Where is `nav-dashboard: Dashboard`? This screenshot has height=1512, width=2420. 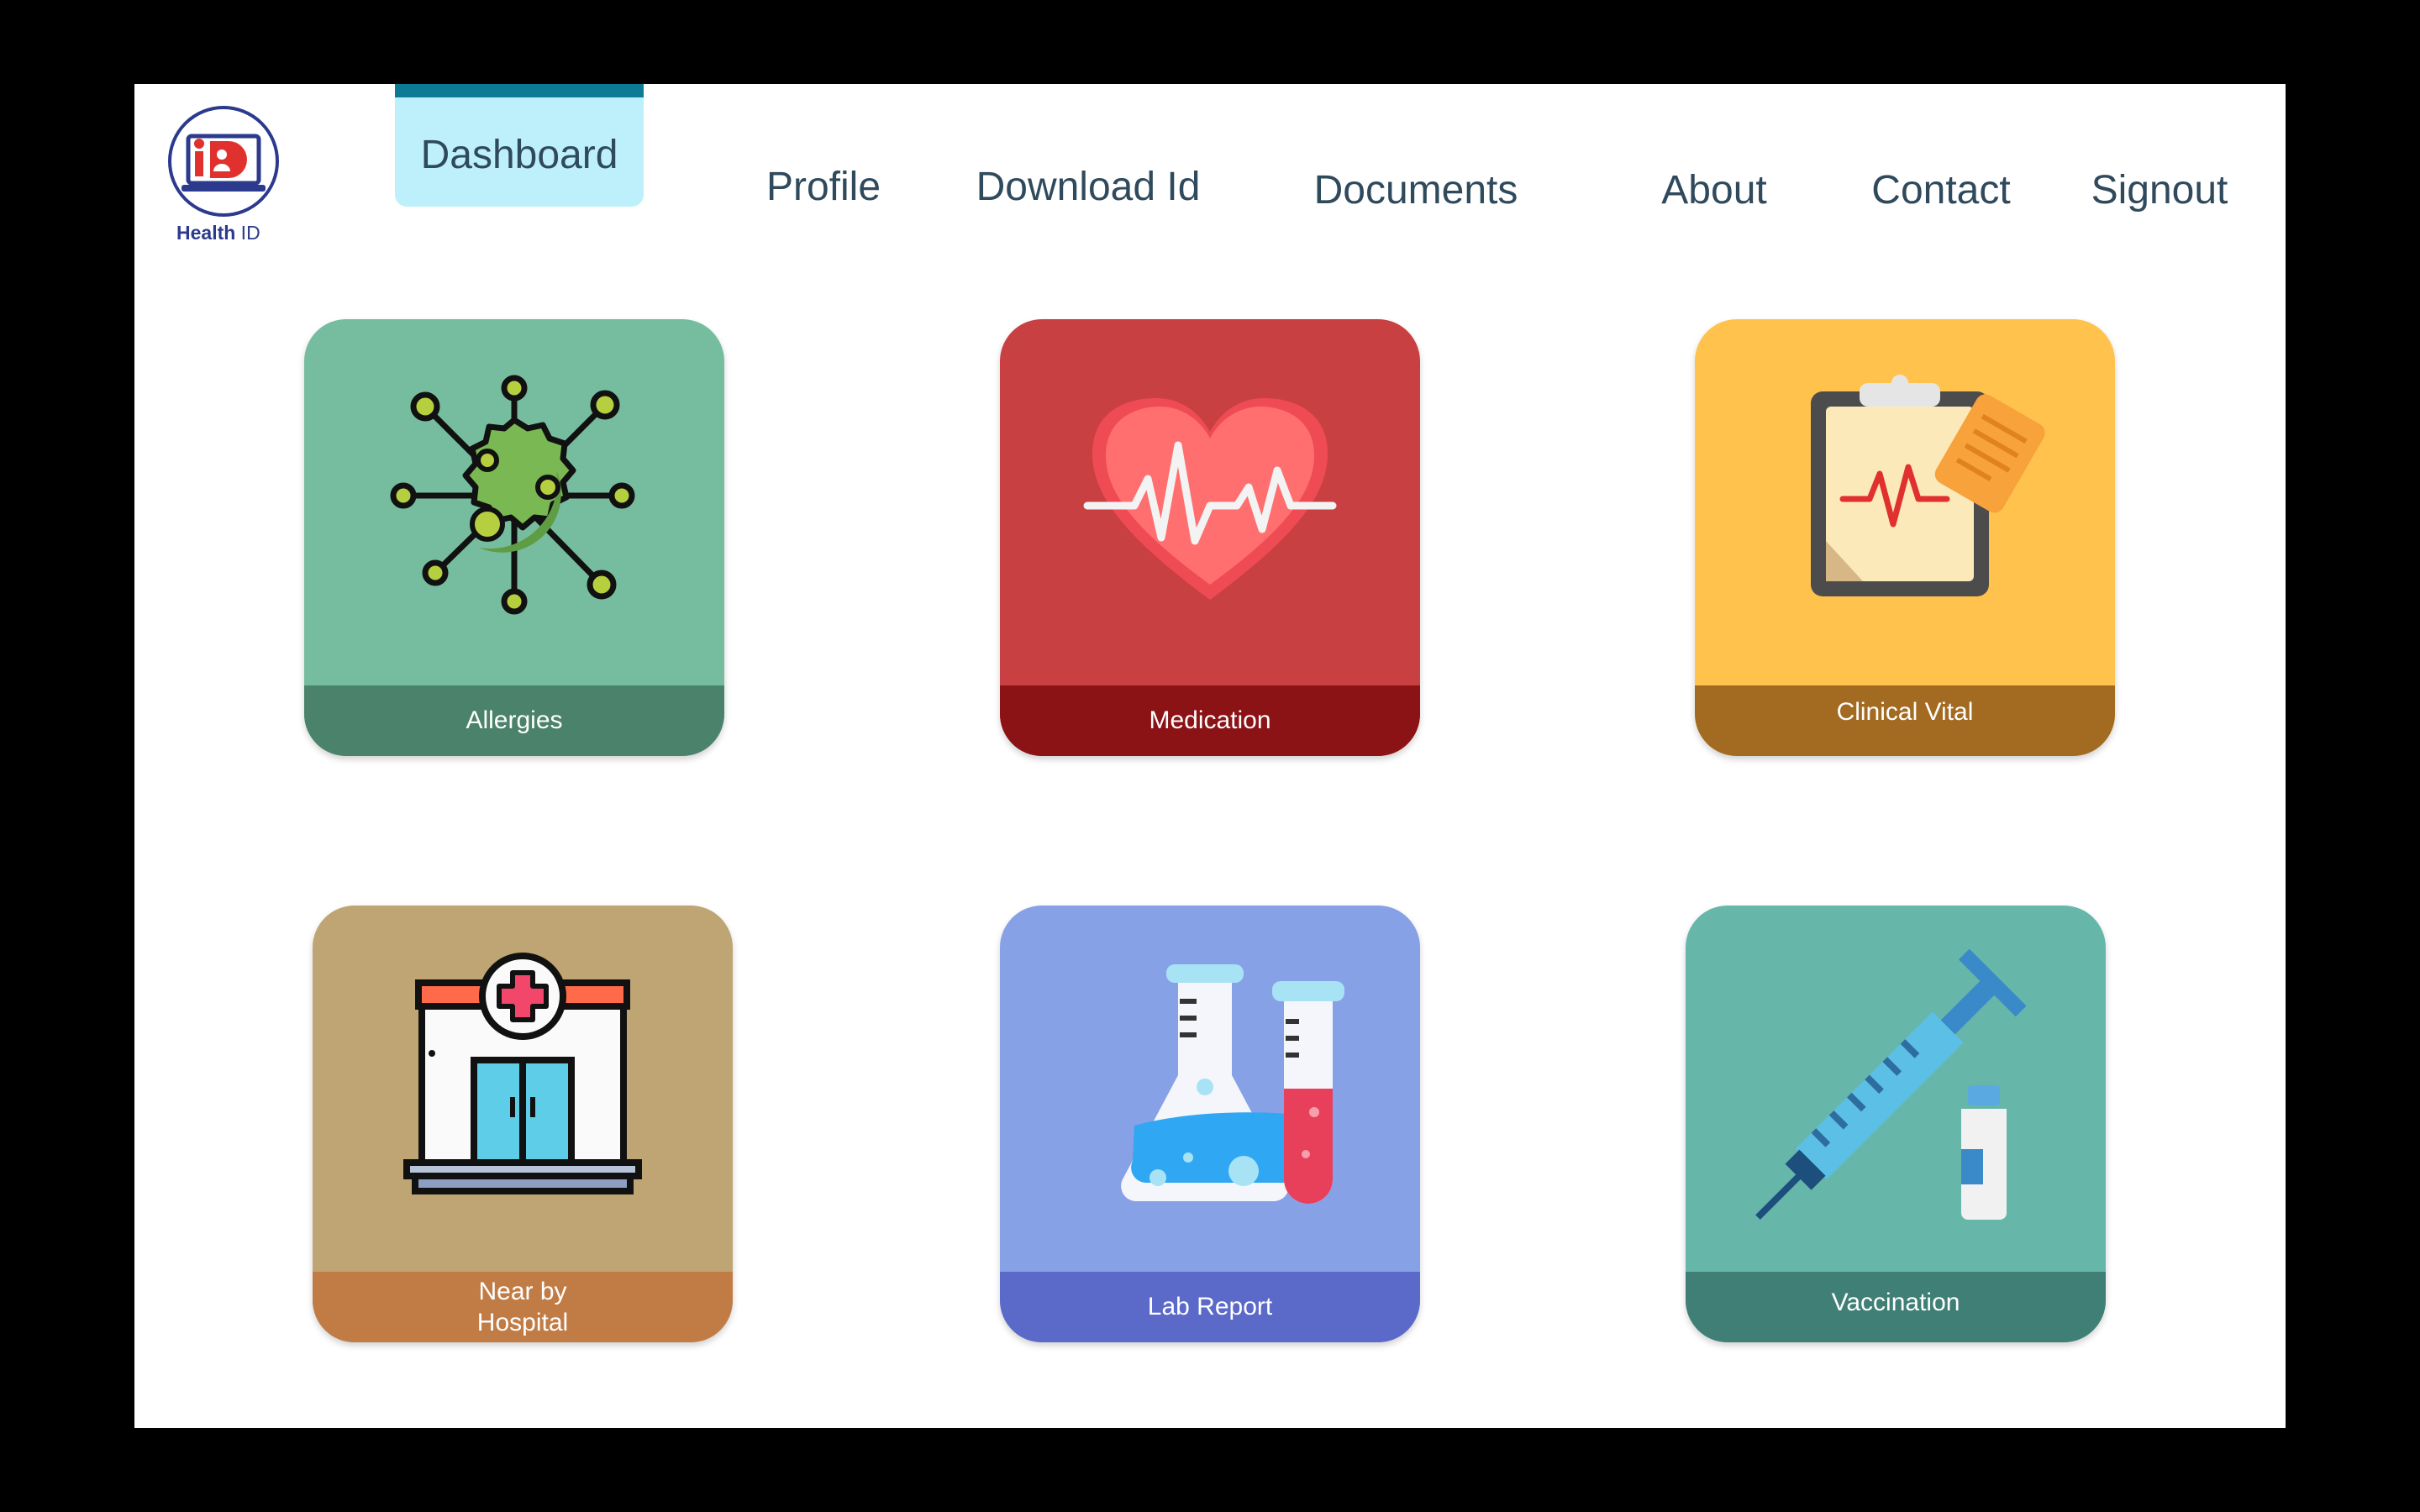
nav-dashboard: Dashboard is located at coordinates (519, 145).